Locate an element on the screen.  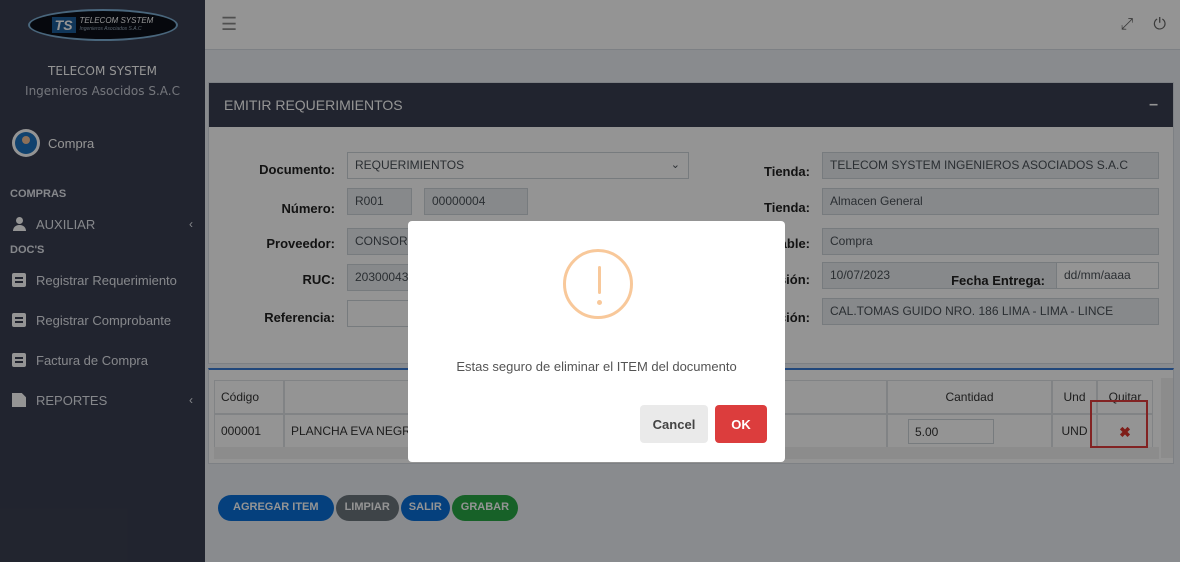
warning-icon is located at coordinates (598, 284).